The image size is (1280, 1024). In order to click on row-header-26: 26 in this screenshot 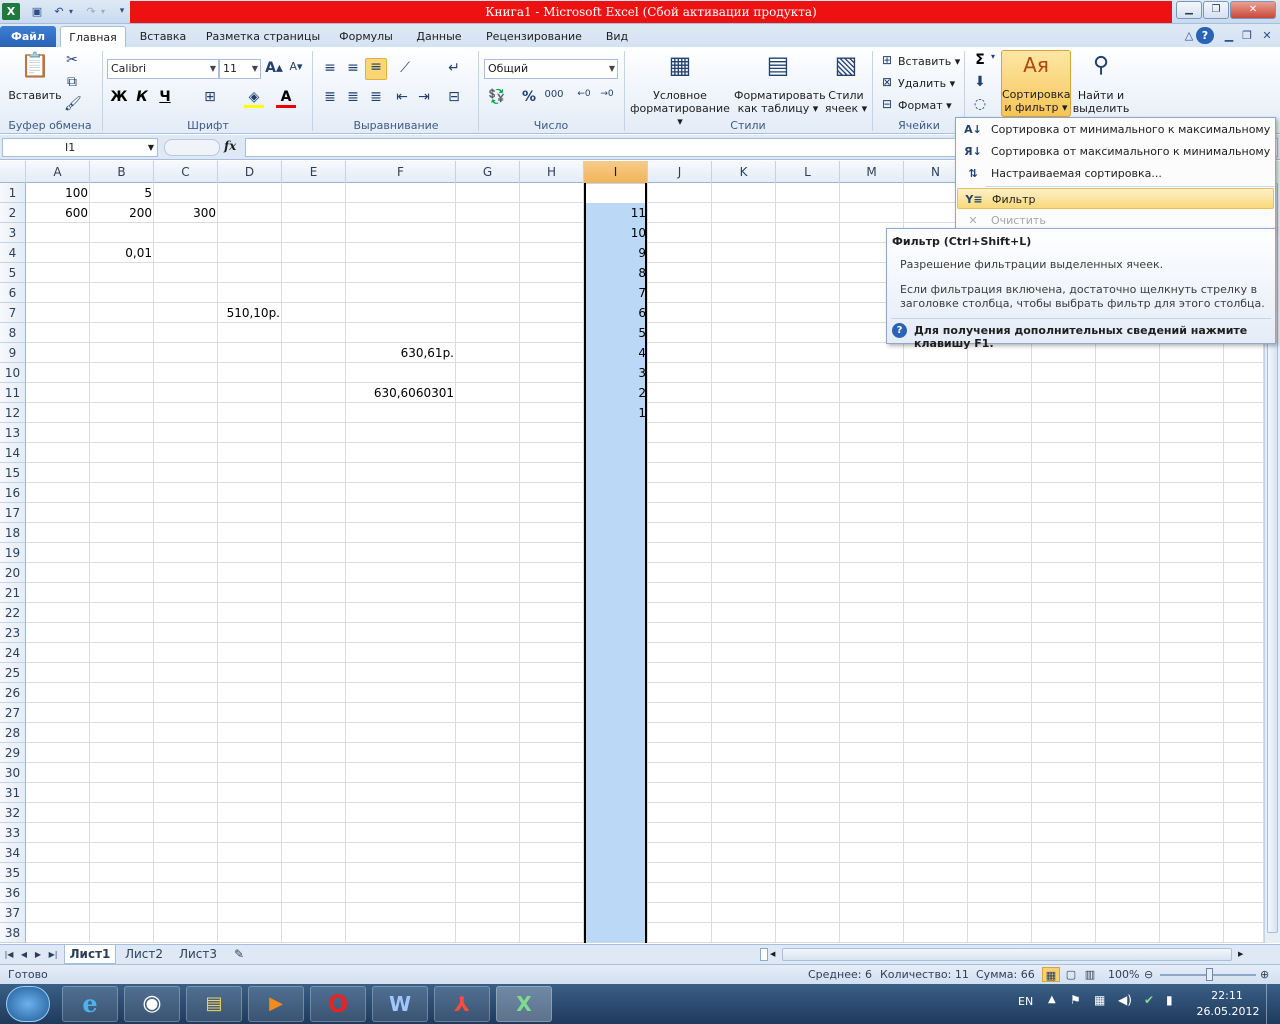, I will do `click(13, 693)`.